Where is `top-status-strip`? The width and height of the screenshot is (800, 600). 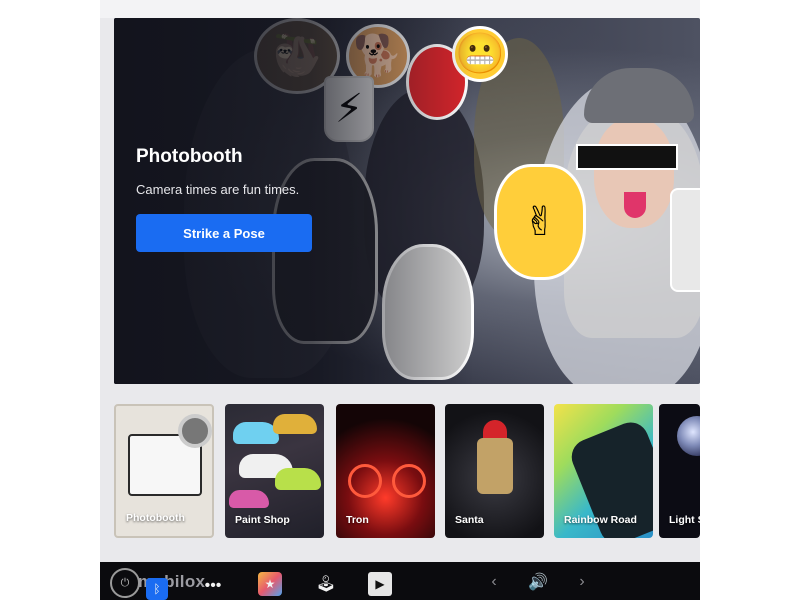
top-status-strip is located at coordinates (400, 9).